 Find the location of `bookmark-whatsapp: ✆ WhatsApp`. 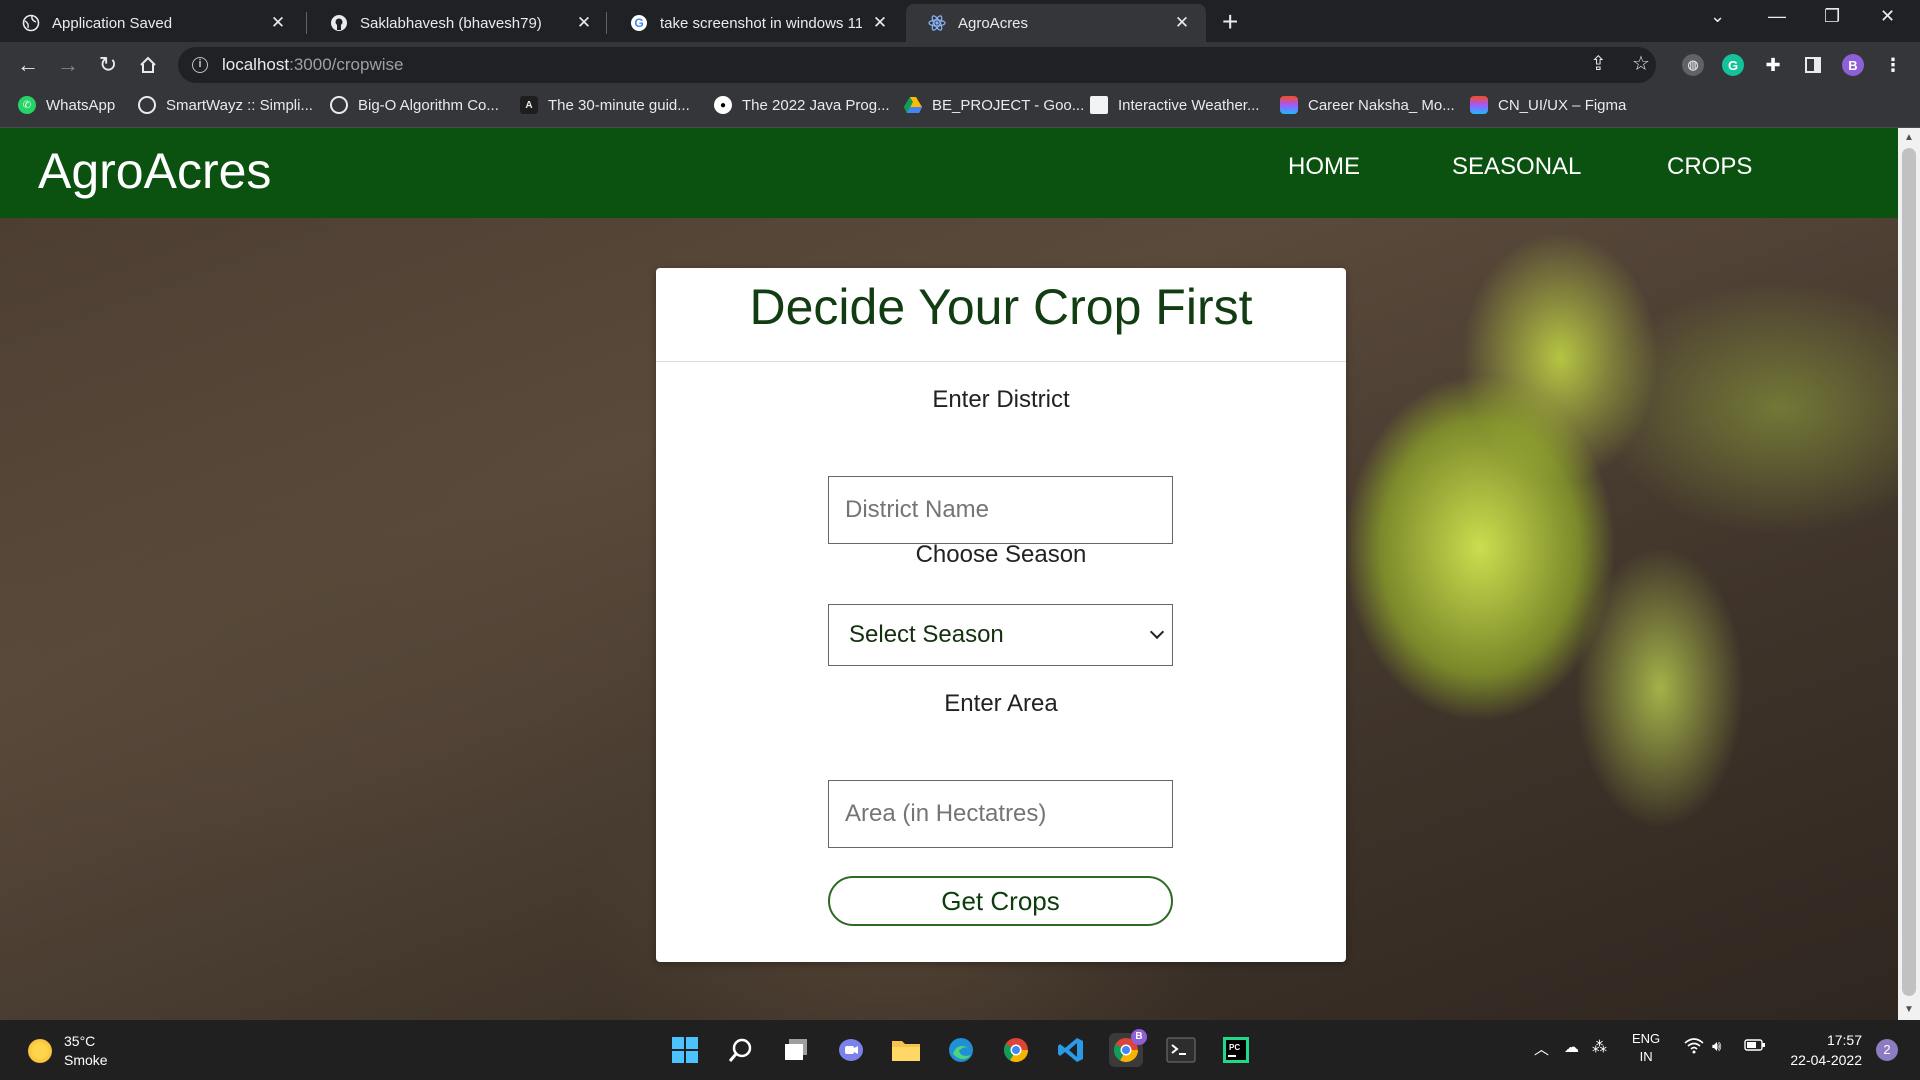

bookmark-whatsapp: ✆ WhatsApp is located at coordinates (66, 105).